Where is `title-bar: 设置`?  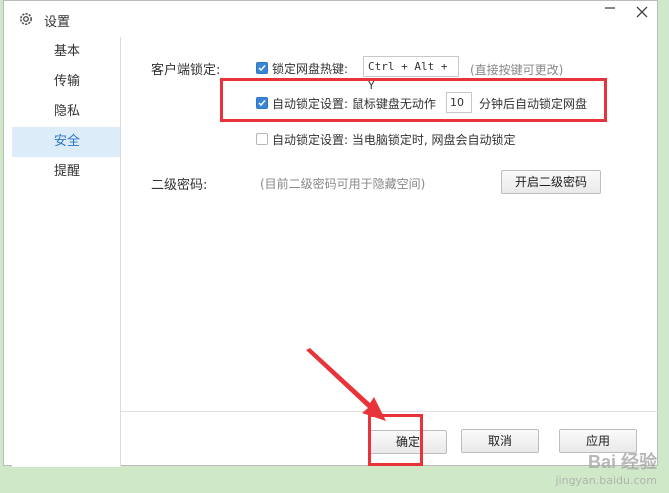
title-bar: 设置 is located at coordinates (330, 19).